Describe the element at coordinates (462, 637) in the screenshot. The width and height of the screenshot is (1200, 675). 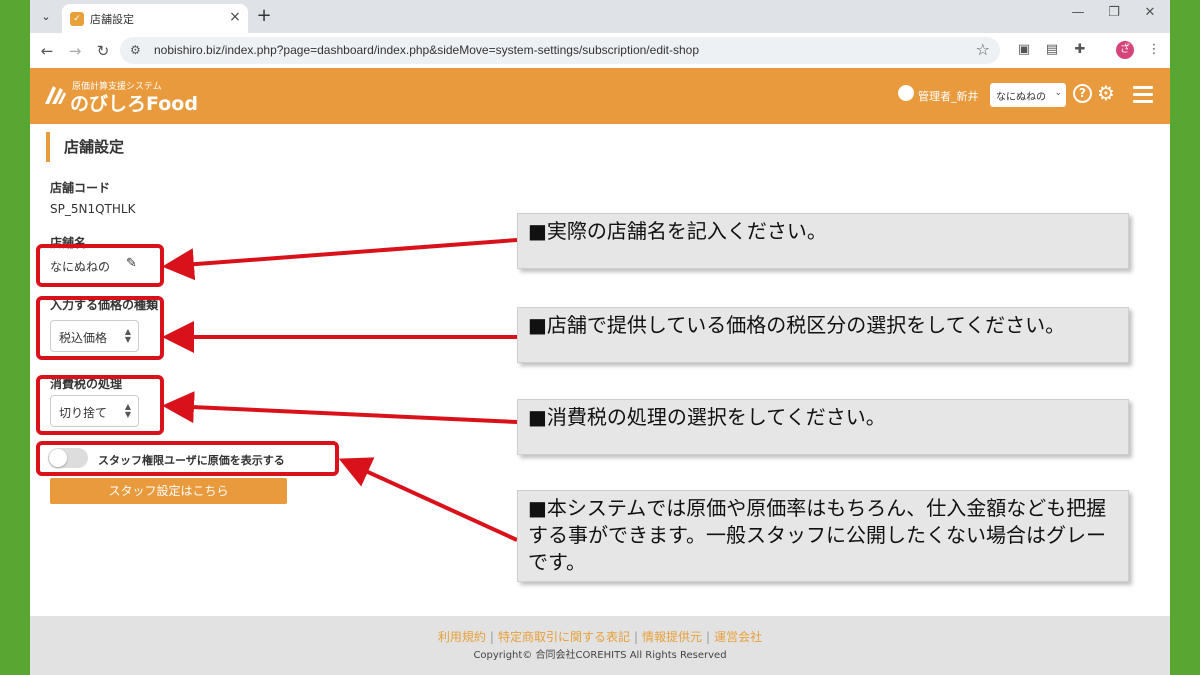
I see `footer-link-terms: 利用規約` at that location.